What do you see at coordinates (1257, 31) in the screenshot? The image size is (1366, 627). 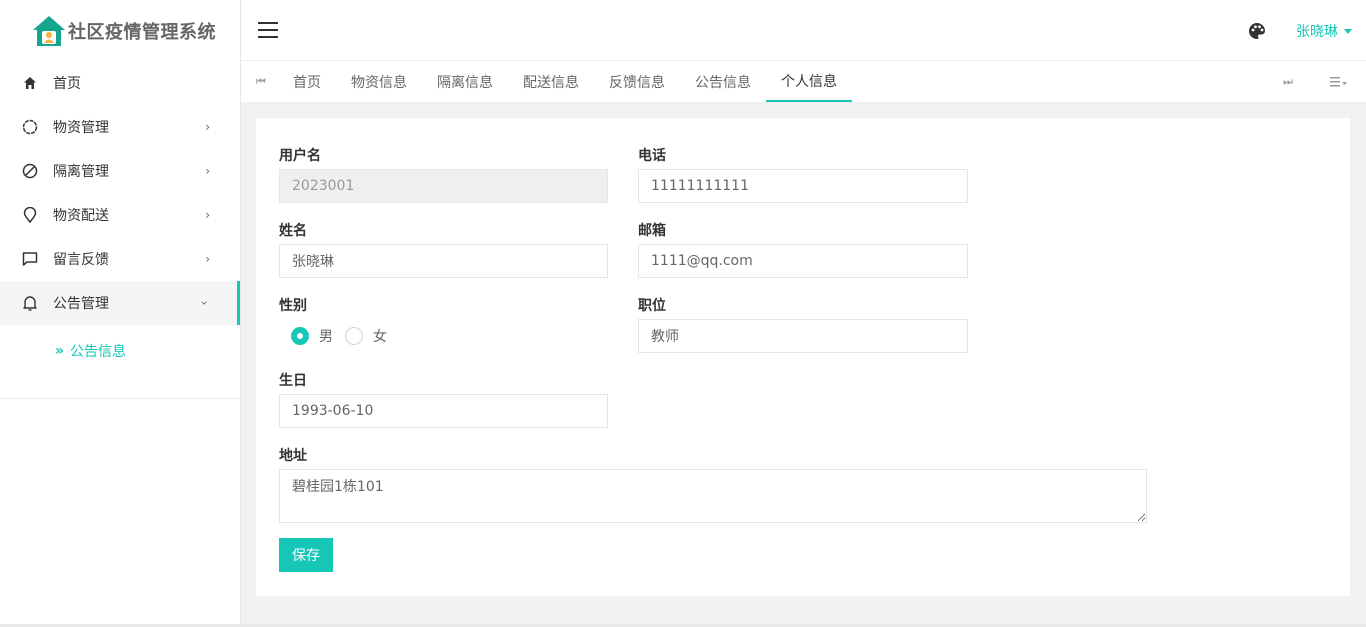 I see `palette-icon` at bounding box center [1257, 31].